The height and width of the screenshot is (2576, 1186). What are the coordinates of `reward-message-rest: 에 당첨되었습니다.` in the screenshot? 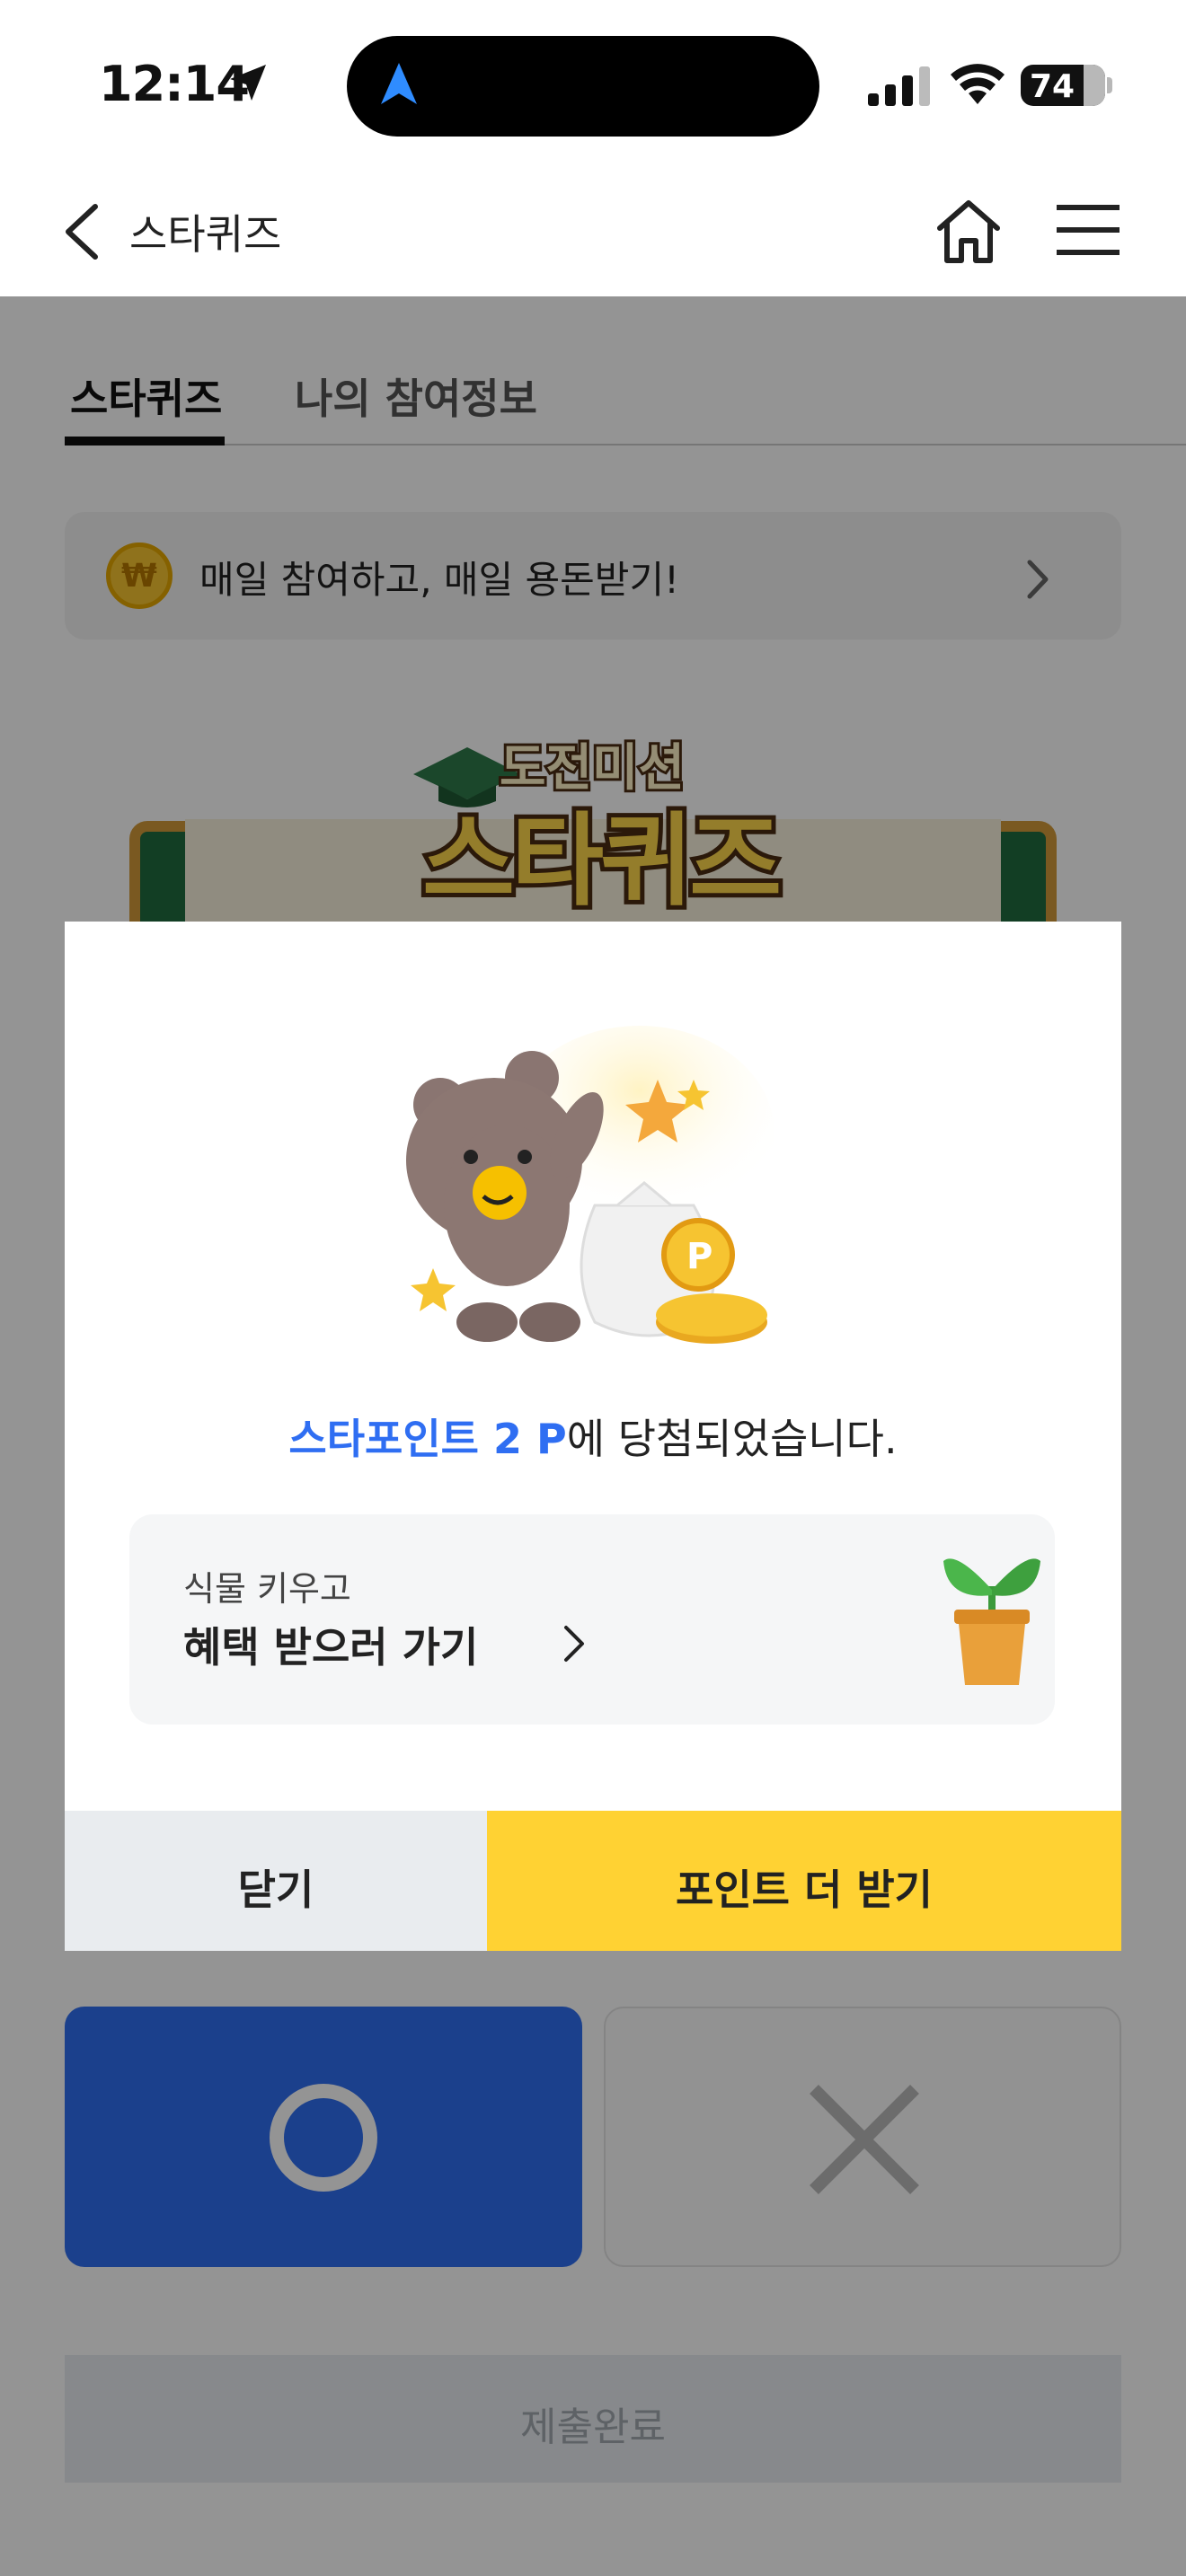 It's located at (732, 1439).